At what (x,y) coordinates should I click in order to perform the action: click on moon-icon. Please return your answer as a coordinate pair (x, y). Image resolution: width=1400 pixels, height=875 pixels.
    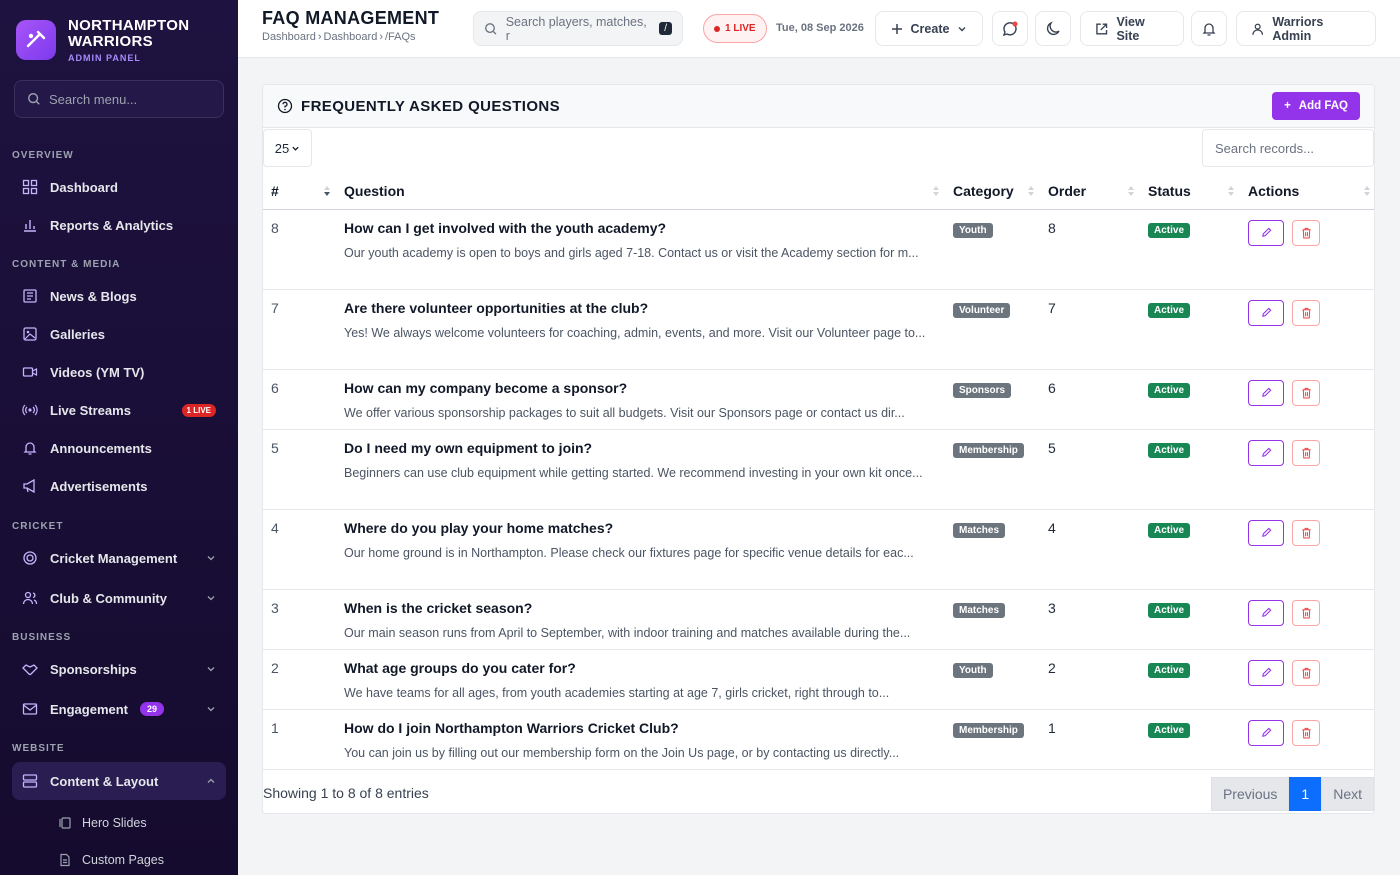
    Looking at the image, I should click on (1053, 27).